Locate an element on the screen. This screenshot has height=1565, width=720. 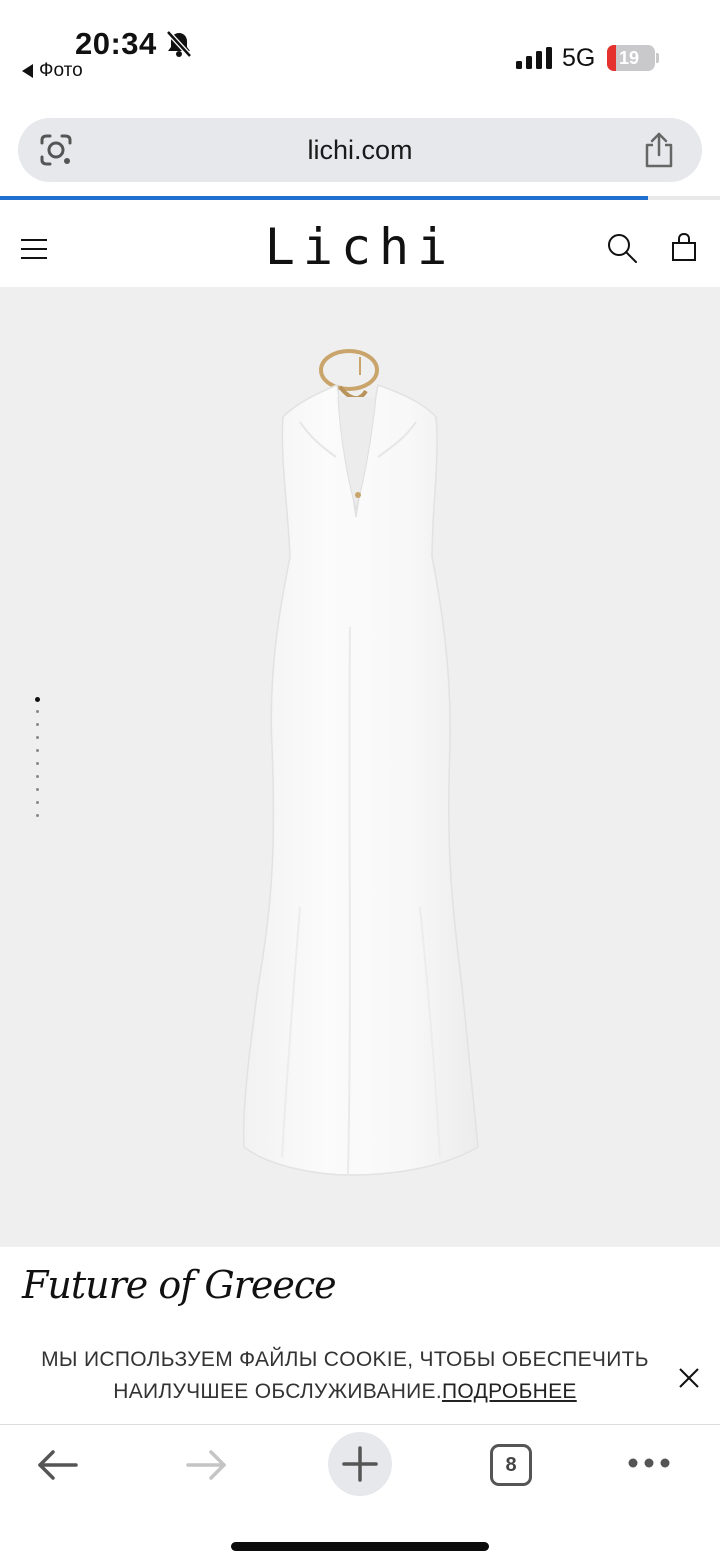
status-time: 20:34 is located at coordinates (116, 43).